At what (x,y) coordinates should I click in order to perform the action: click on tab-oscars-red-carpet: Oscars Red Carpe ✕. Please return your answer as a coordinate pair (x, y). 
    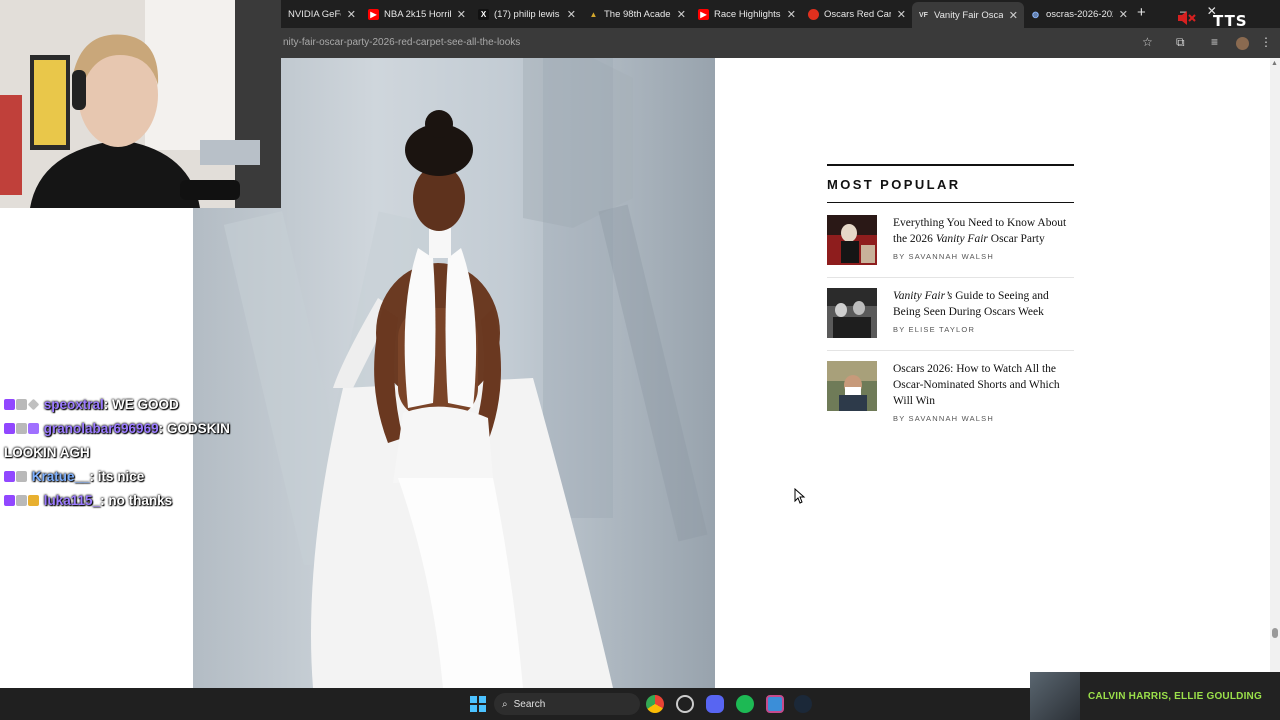
    Looking at the image, I should click on (857, 14).